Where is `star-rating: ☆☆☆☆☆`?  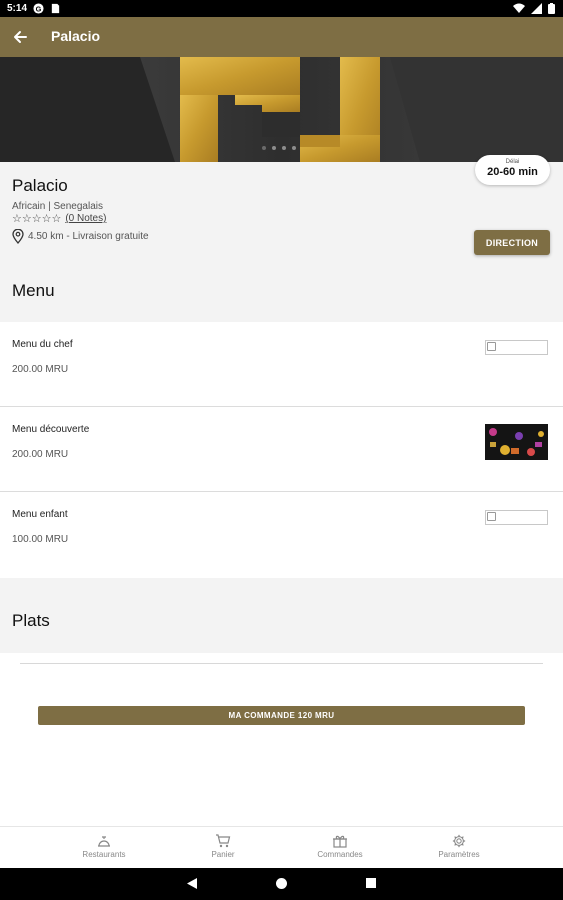 star-rating: ☆☆☆☆☆ is located at coordinates (37, 219).